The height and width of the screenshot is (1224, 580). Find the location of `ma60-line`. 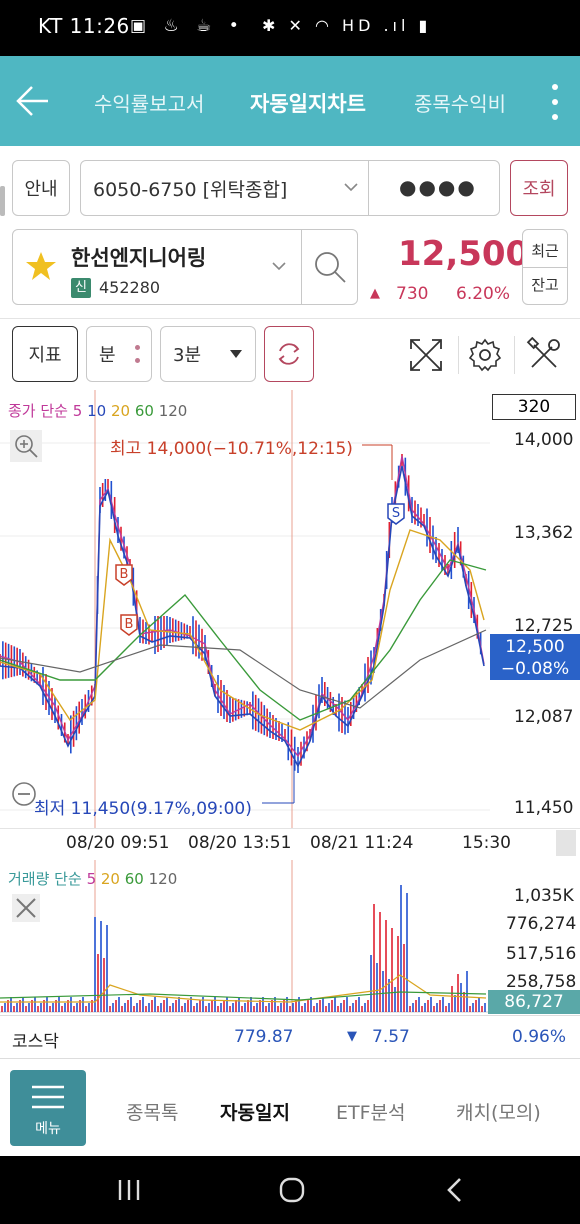

ma60-line is located at coordinates (243, 640).